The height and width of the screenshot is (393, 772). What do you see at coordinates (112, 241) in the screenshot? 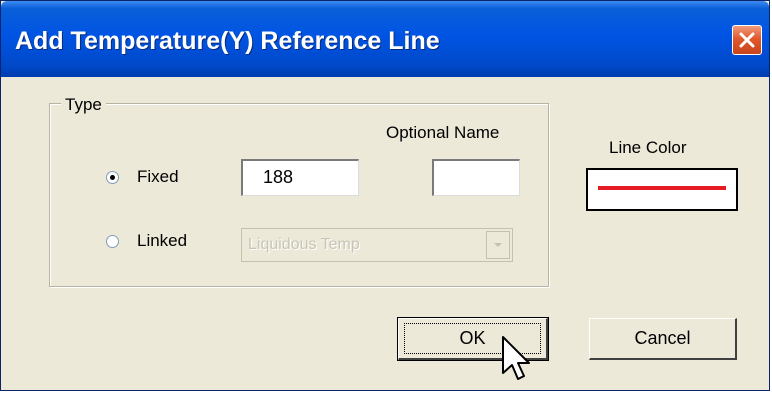
I see `linked-radio` at bounding box center [112, 241].